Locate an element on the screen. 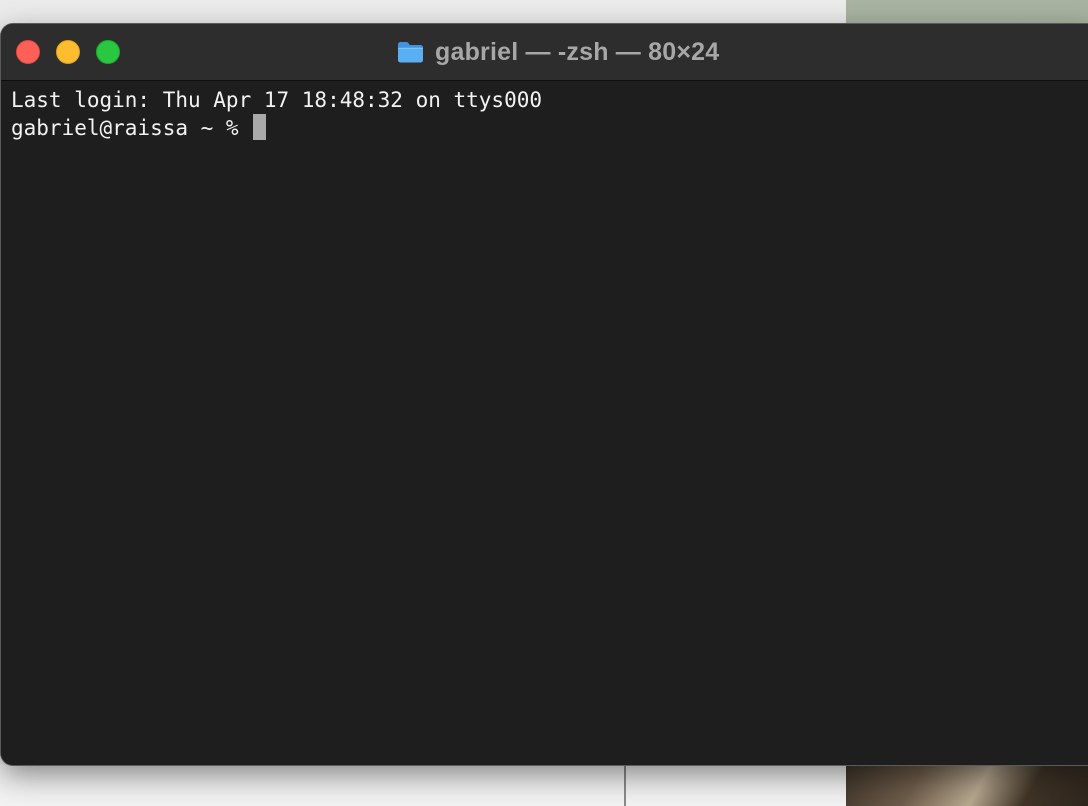 The height and width of the screenshot is (806, 1088). window-title-group: gabriel — -zsh — 80×24 is located at coordinates (557, 52).